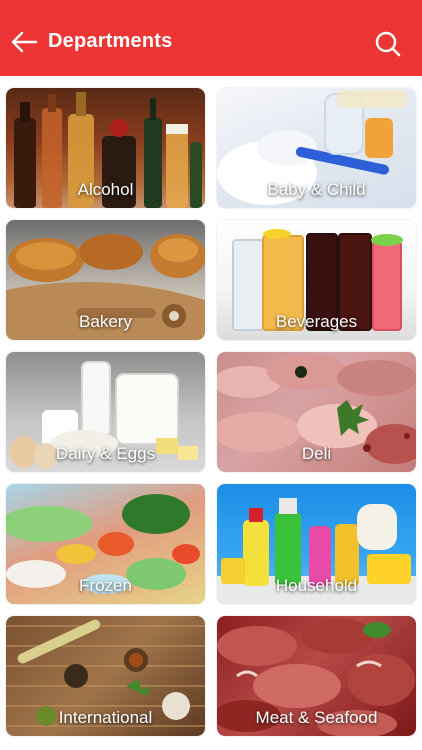 The height and width of the screenshot is (750, 422). Describe the element at coordinates (316, 280) in the screenshot. I see `department-tile-beverages: Beverages` at that location.